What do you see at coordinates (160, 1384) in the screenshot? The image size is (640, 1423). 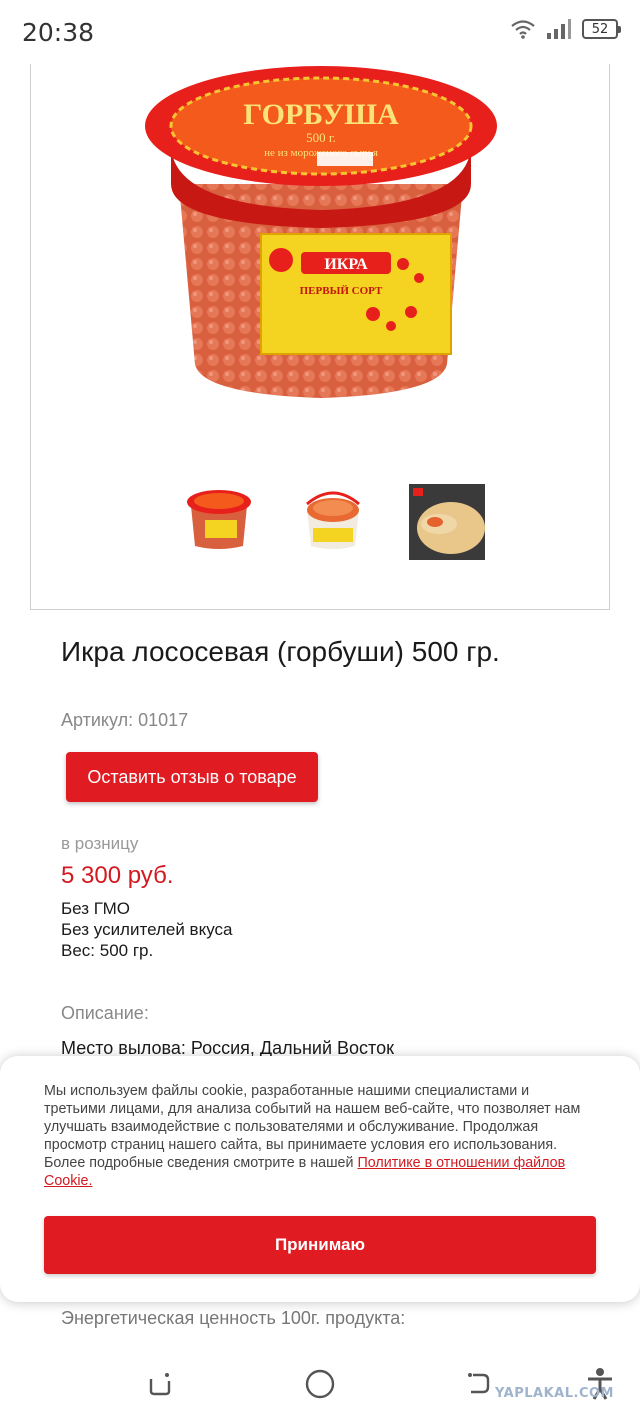 I see `recent-apps-icon` at bounding box center [160, 1384].